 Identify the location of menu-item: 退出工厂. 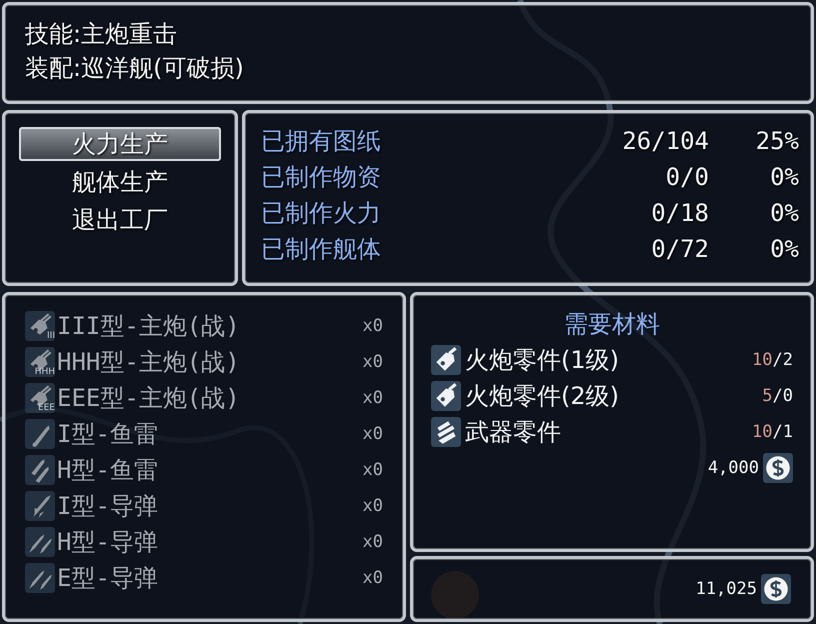
(120, 220).